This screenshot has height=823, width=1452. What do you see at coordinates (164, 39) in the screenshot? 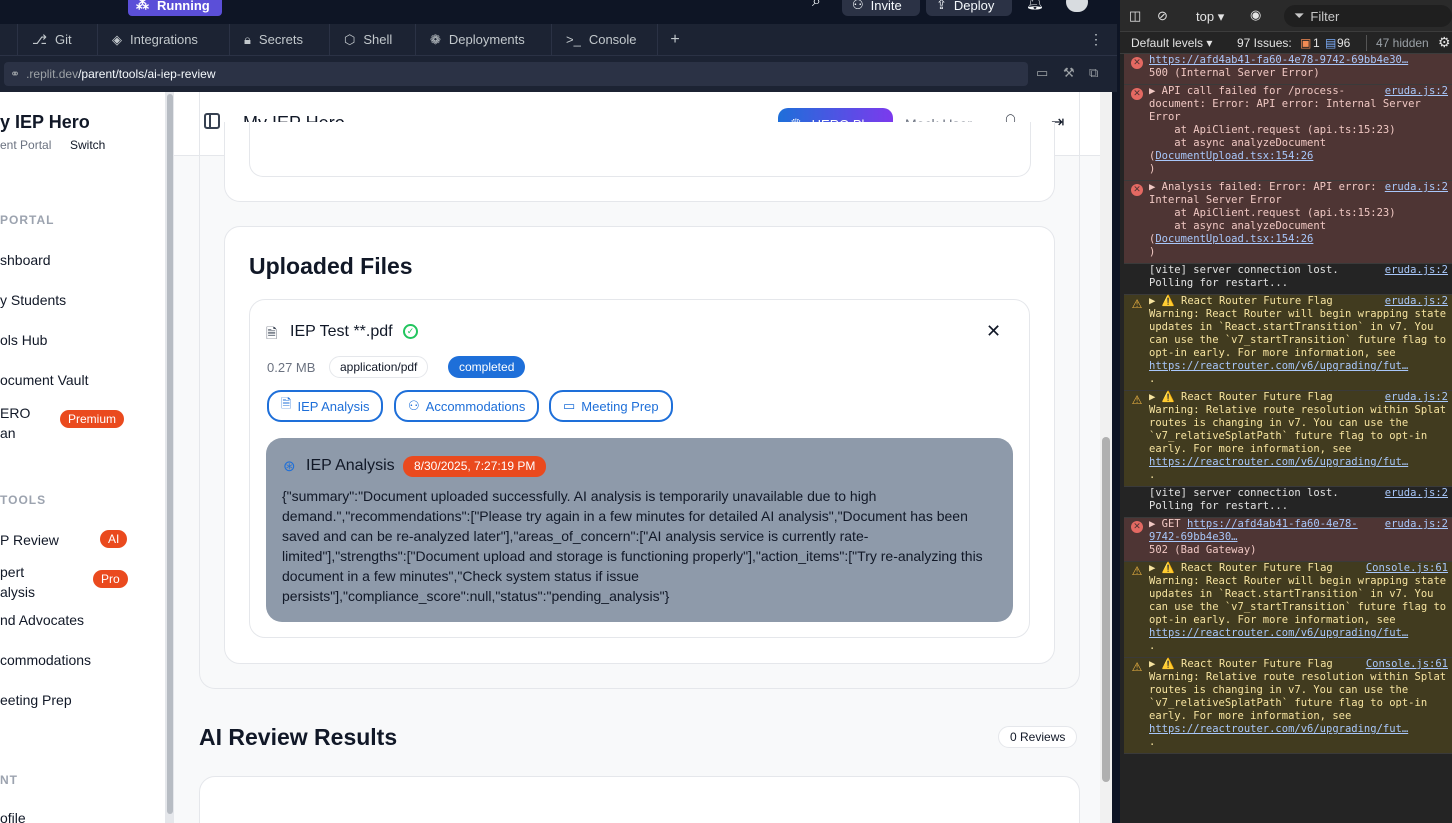
I see `tab-integrations: ◈ Integrations` at bounding box center [164, 39].